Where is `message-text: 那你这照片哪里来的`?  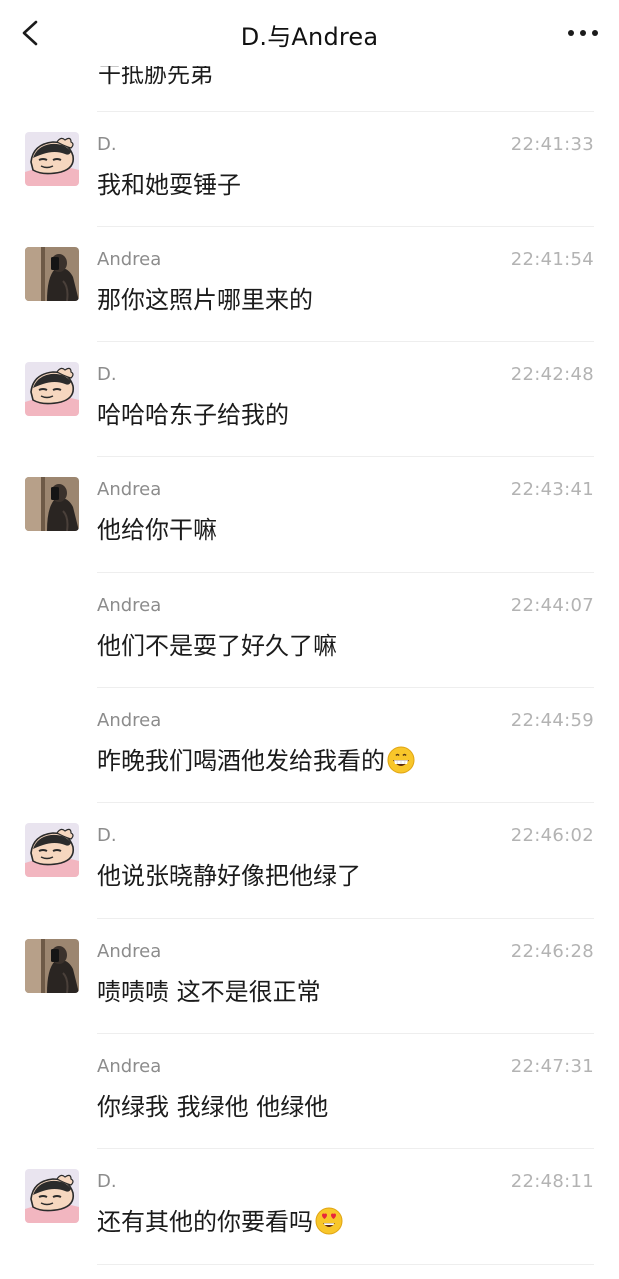 message-text: 那你这照片哪里来的 is located at coordinates (205, 300).